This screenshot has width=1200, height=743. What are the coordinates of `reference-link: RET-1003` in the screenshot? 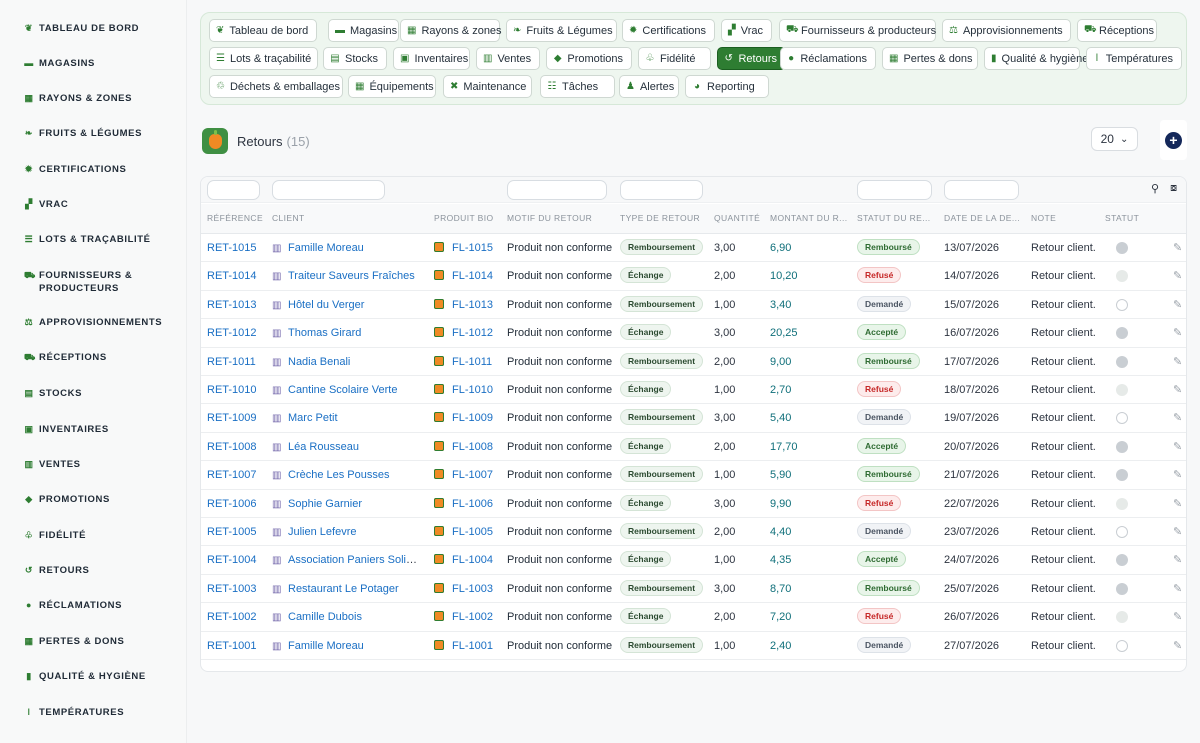 It's located at (232, 589).